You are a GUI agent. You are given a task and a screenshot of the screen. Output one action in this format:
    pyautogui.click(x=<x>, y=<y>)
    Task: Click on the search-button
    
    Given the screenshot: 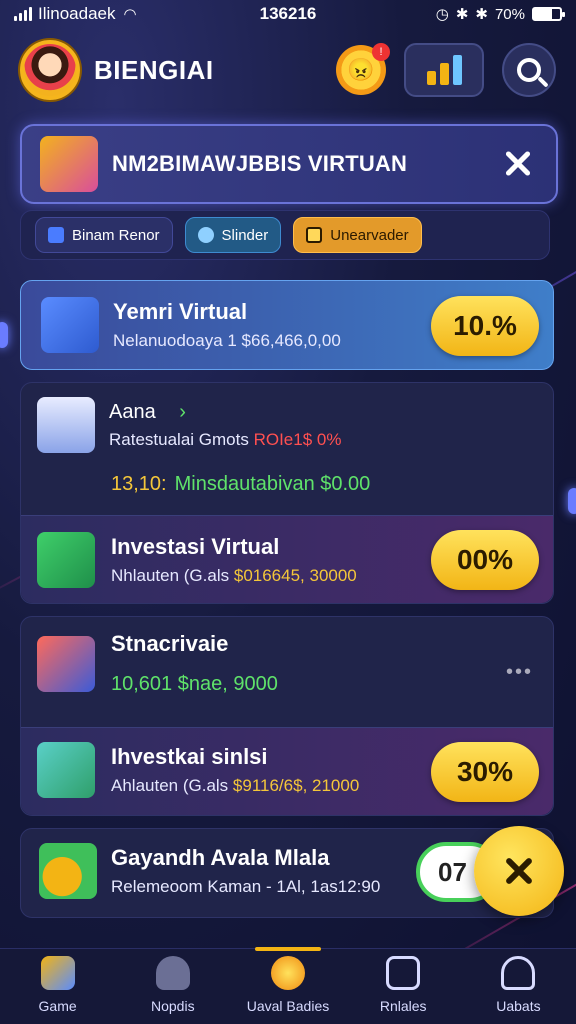 What is the action you would take?
    pyautogui.click(x=529, y=70)
    